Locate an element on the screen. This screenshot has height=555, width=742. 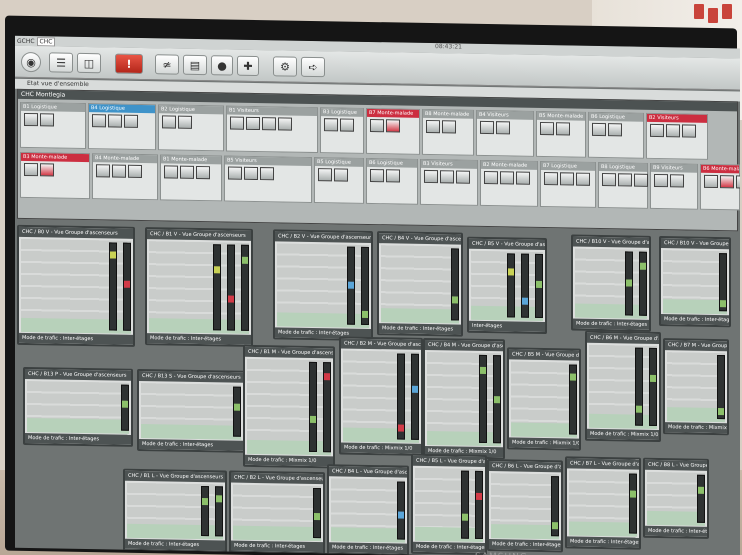
chart-button: ≄ is located at coordinates (167, 64).